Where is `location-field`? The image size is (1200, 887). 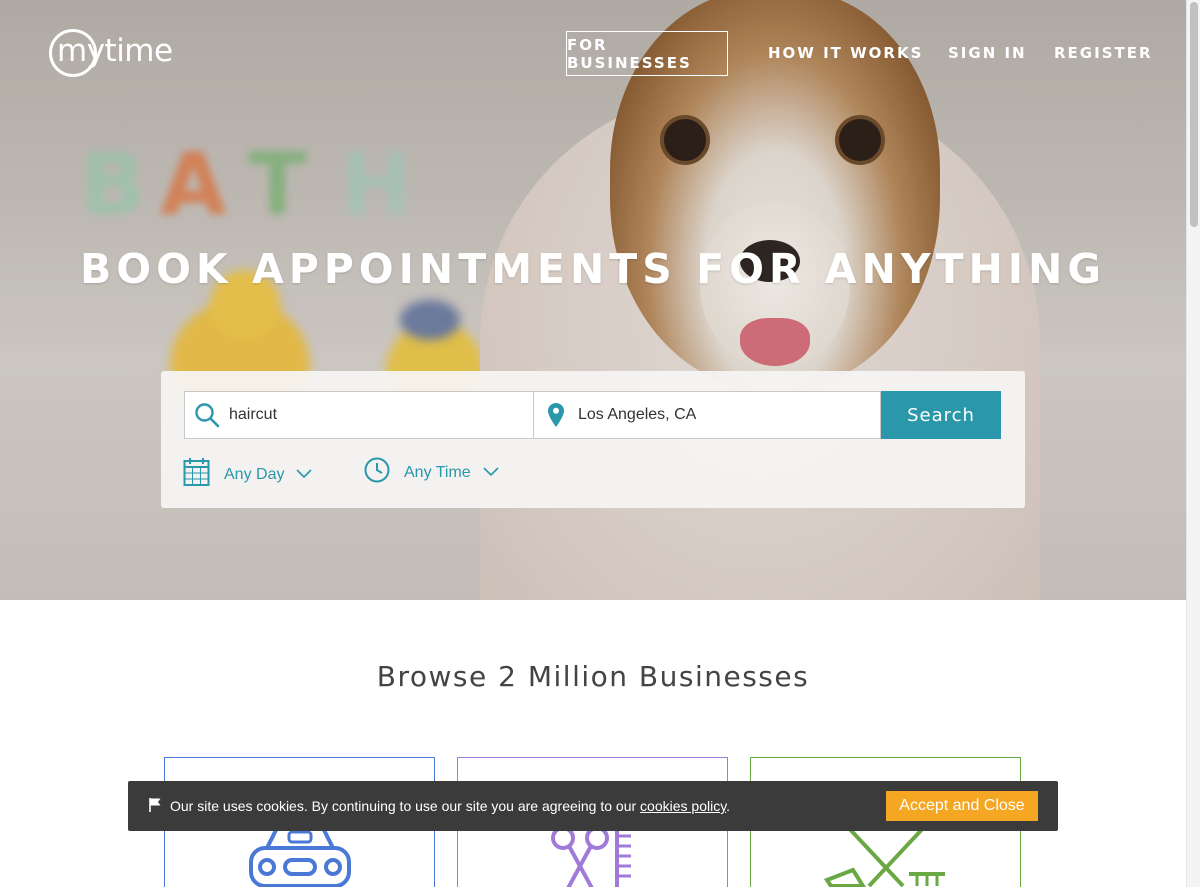
location-field is located at coordinates (707, 415).